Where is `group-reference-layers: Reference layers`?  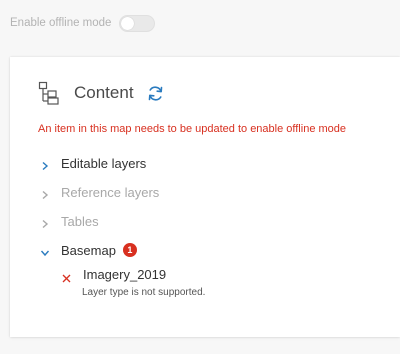 group-reference-layers: Reference layers is located at coordinates (99, 192).